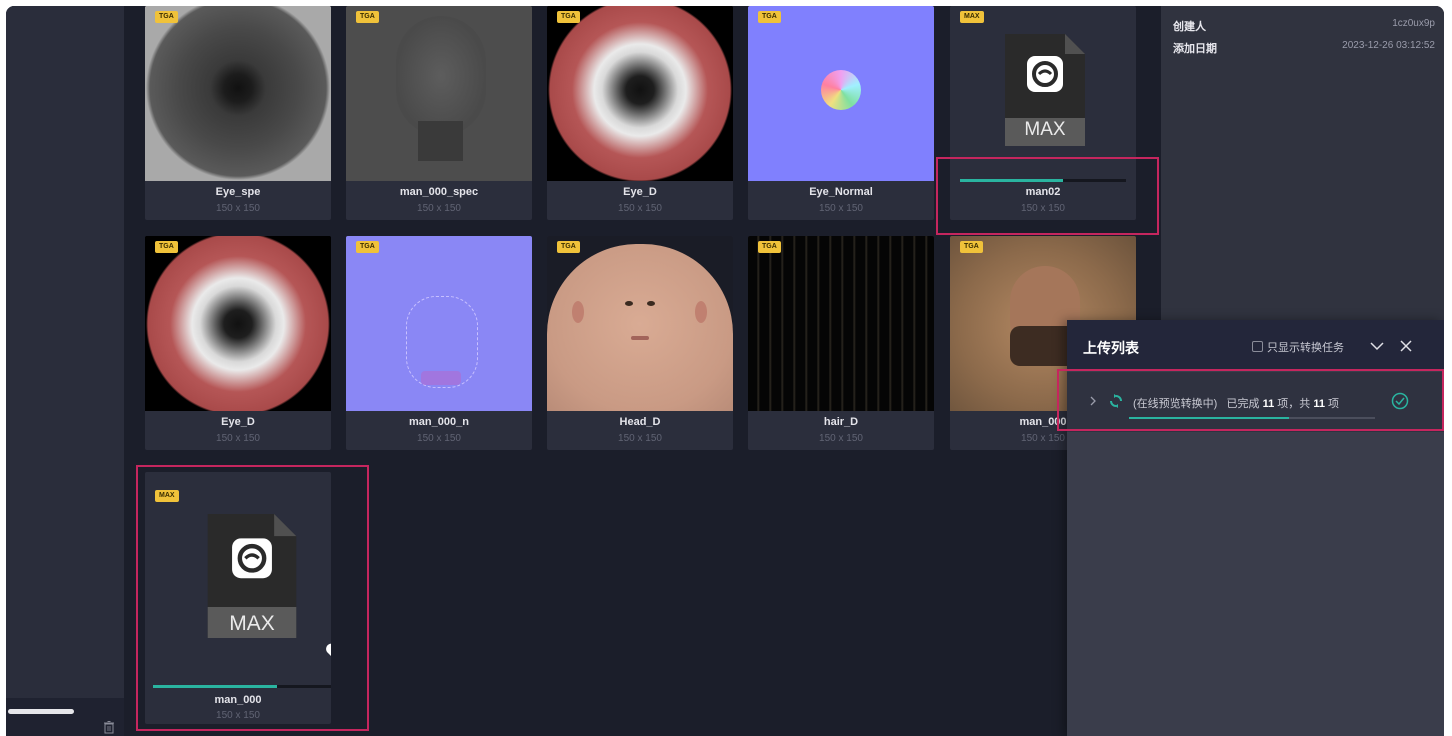 This screenshot has height=736, width=1452. I want to click on close-icon, so click(1406, 346).